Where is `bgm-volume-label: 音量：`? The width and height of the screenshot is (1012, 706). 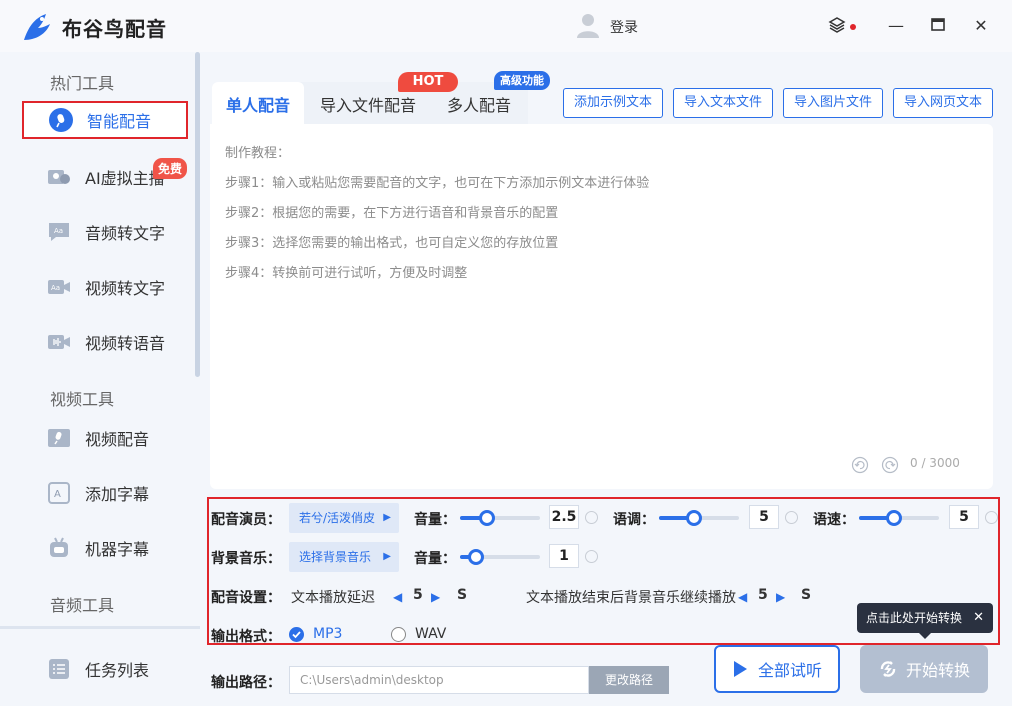
bgm-volume-label: 音量： is located at coordinates (435, 559).